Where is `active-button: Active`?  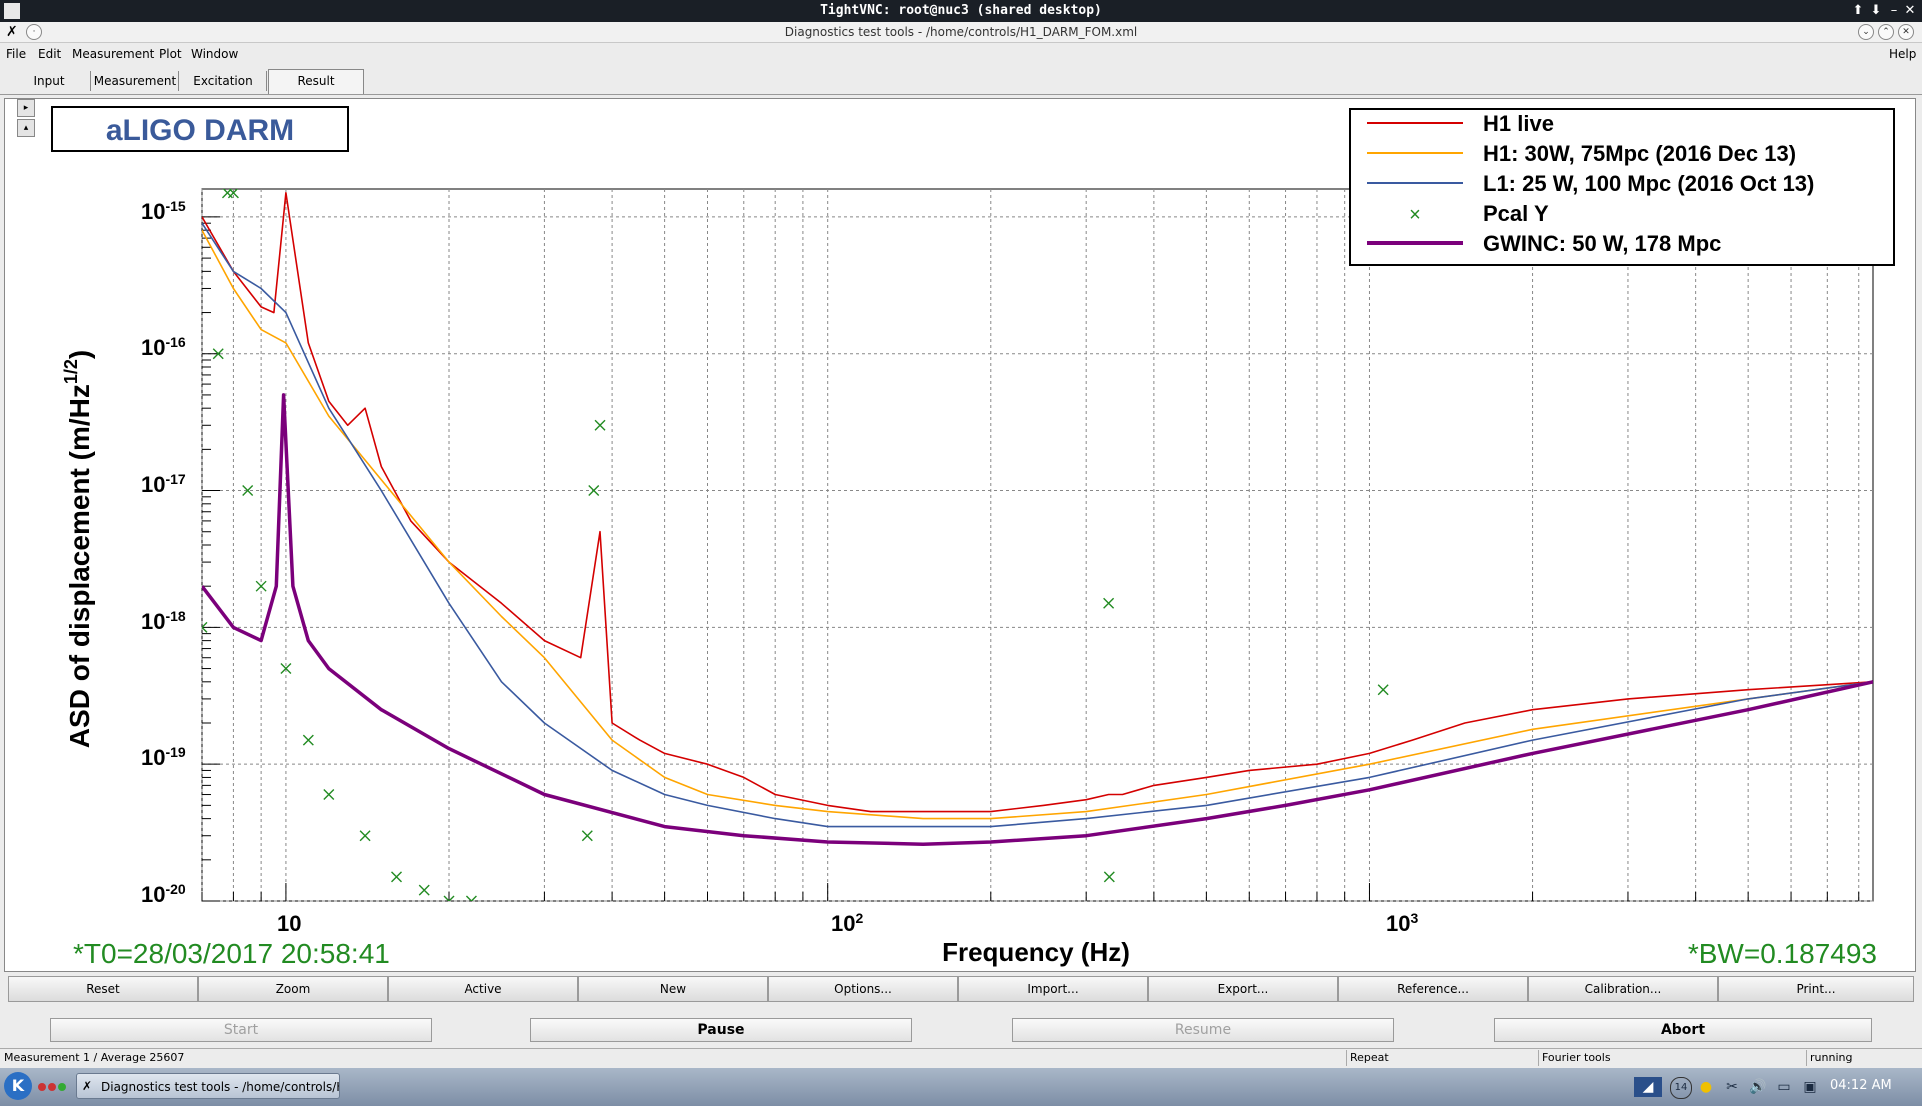 active-button: Active is located at coordinates (483, 989).